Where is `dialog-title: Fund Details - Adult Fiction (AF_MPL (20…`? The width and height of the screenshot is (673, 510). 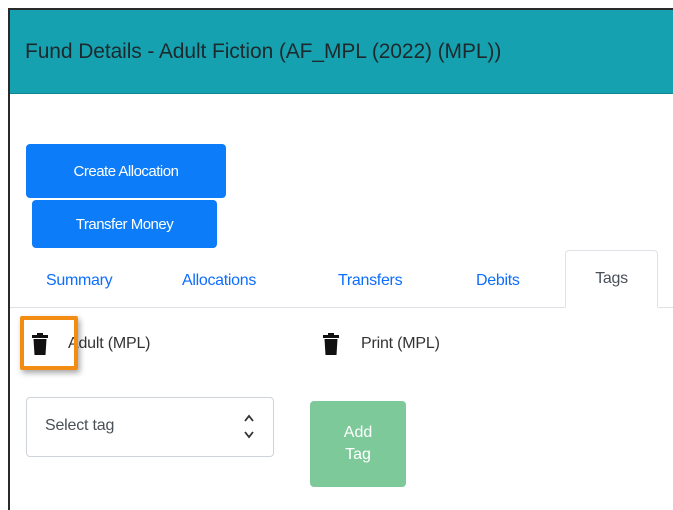
dialog-title: Fund Details - Adult Fiction (AF_MPL (20… is located at coordinates (263, 51).